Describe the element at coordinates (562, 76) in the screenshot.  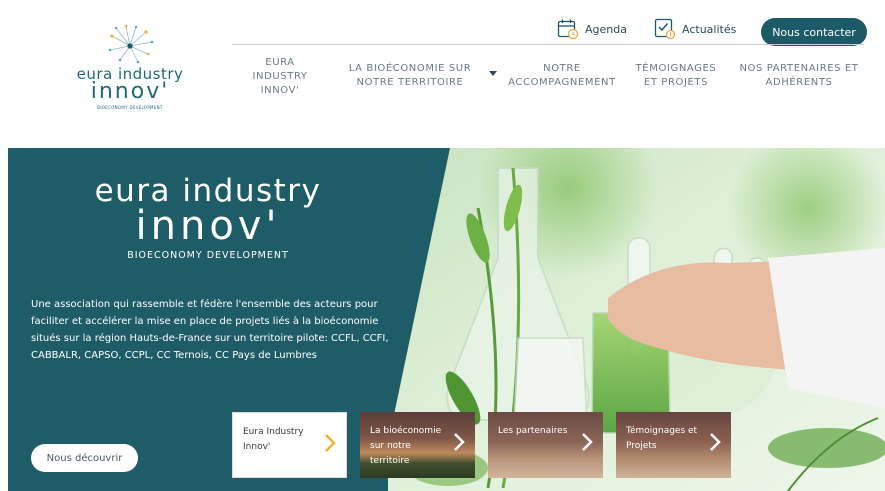
I see `nav-item-accompagnement: NOTRE ACCOMPAGNEMENT` at that location.